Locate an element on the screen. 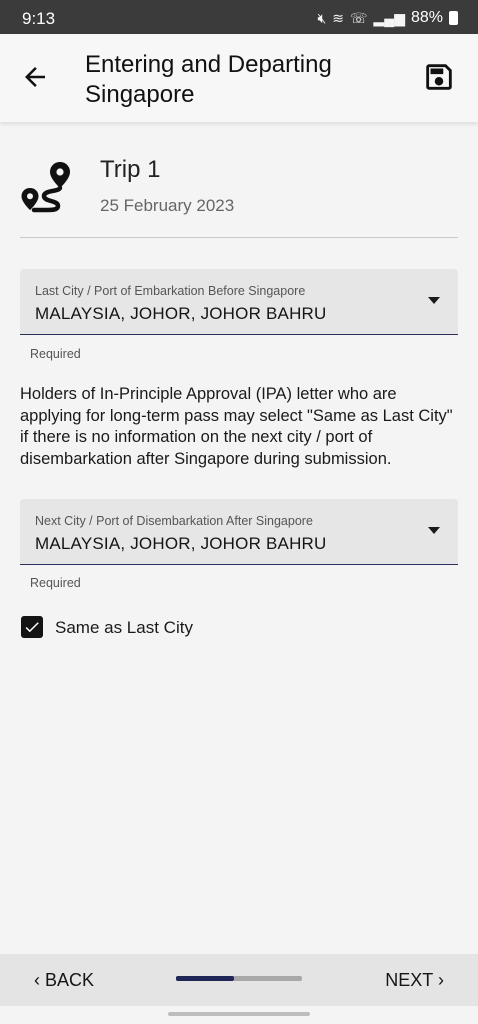 This screenshot has height=1024, width=478. trip-date: 25 February 2023 is located at coordinates (167, 205).